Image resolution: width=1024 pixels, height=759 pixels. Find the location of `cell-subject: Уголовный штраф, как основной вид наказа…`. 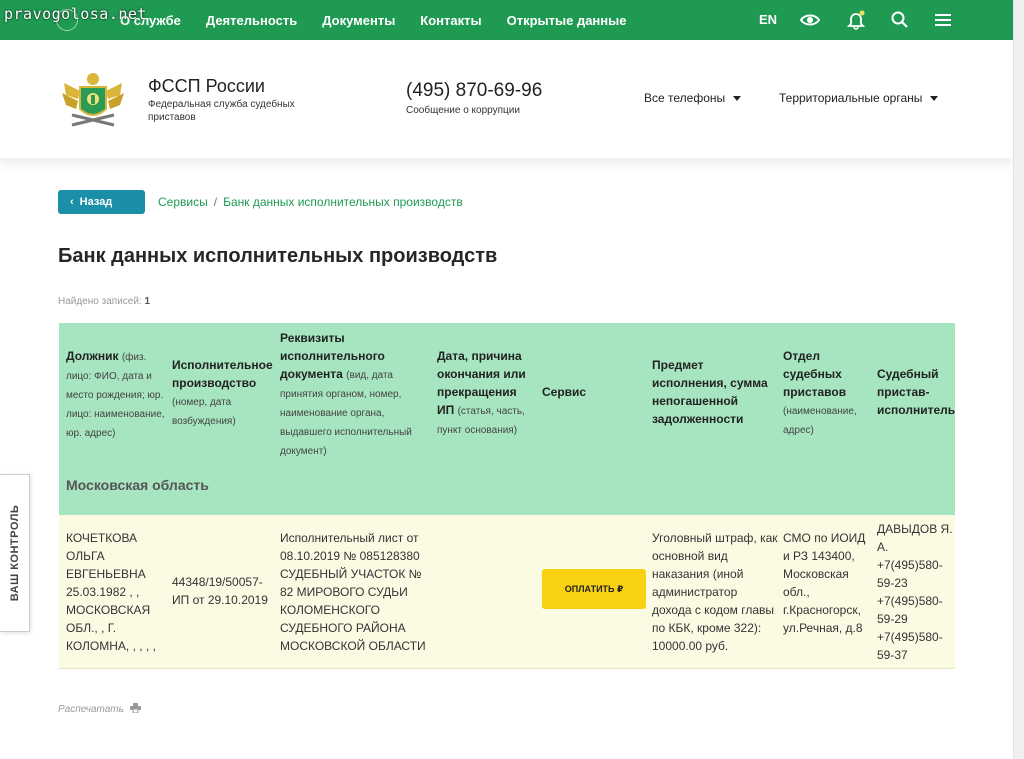

cell-subject: Уголовный штраф, как основной вид наказа… is located at coordinates (715, 592).